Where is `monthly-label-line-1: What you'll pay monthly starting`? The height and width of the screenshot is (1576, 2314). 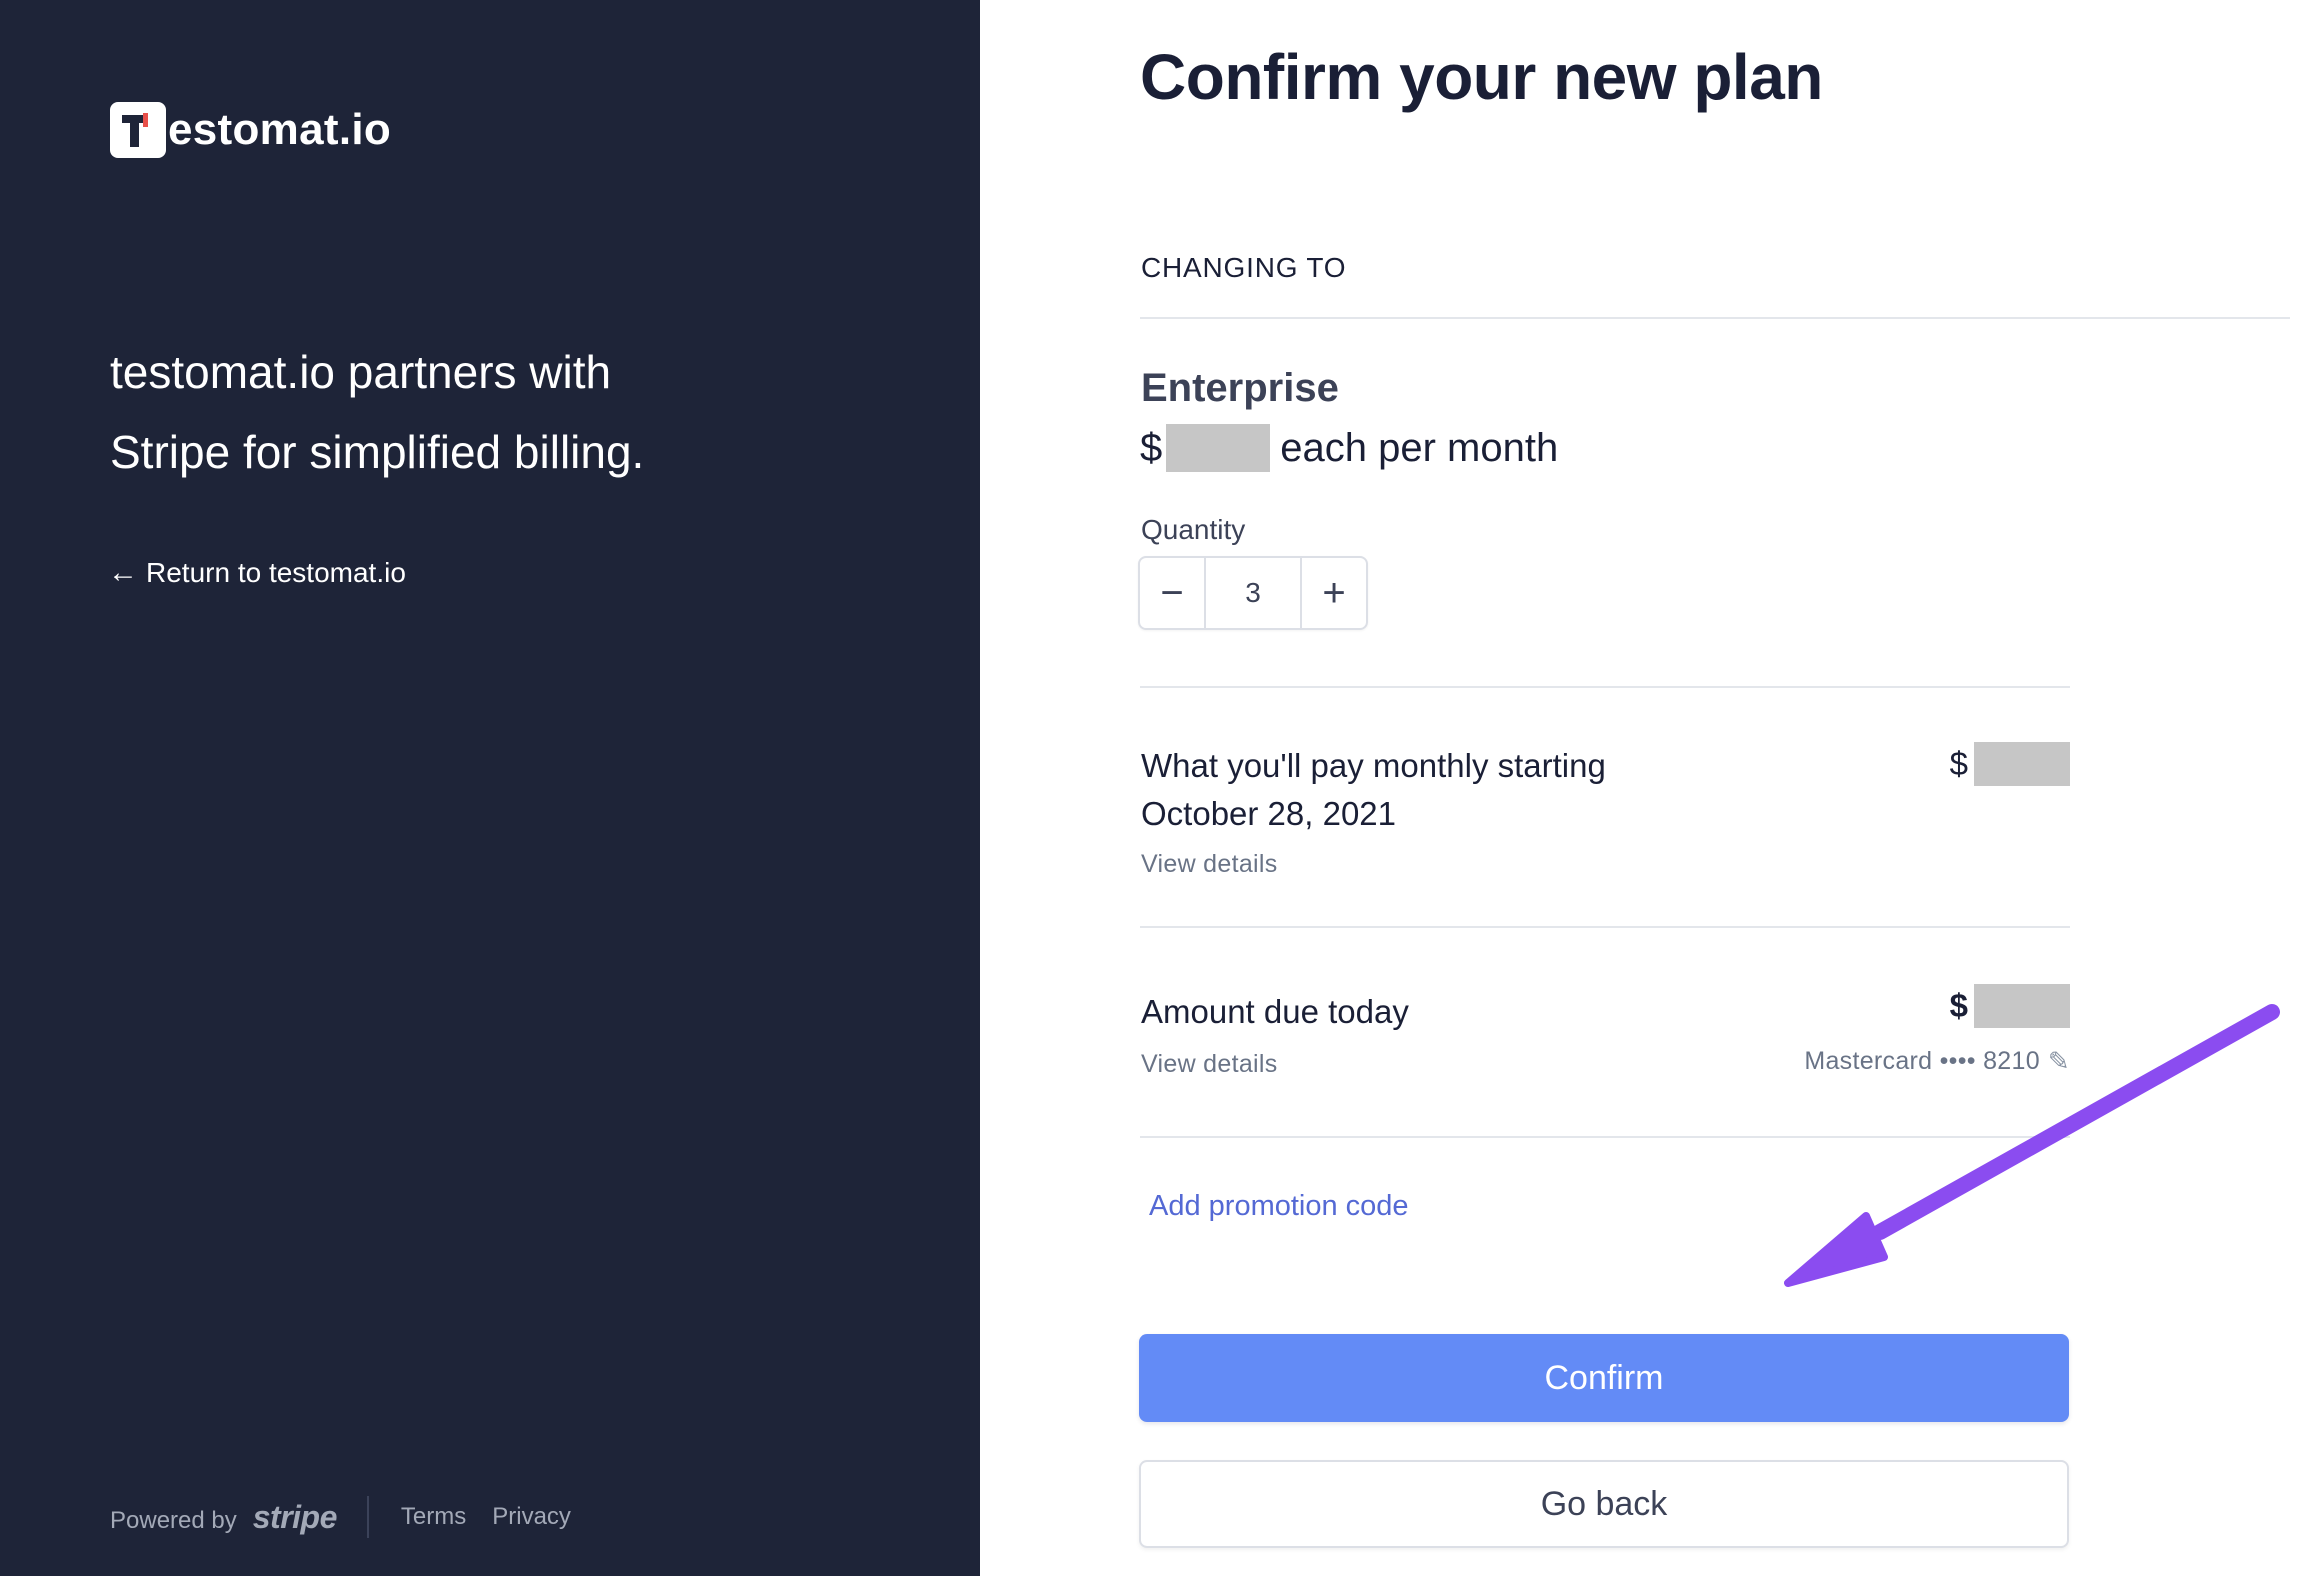 monthly-label-line-1: What you'll pay monthly starting is located at coordinates (1373, 765).